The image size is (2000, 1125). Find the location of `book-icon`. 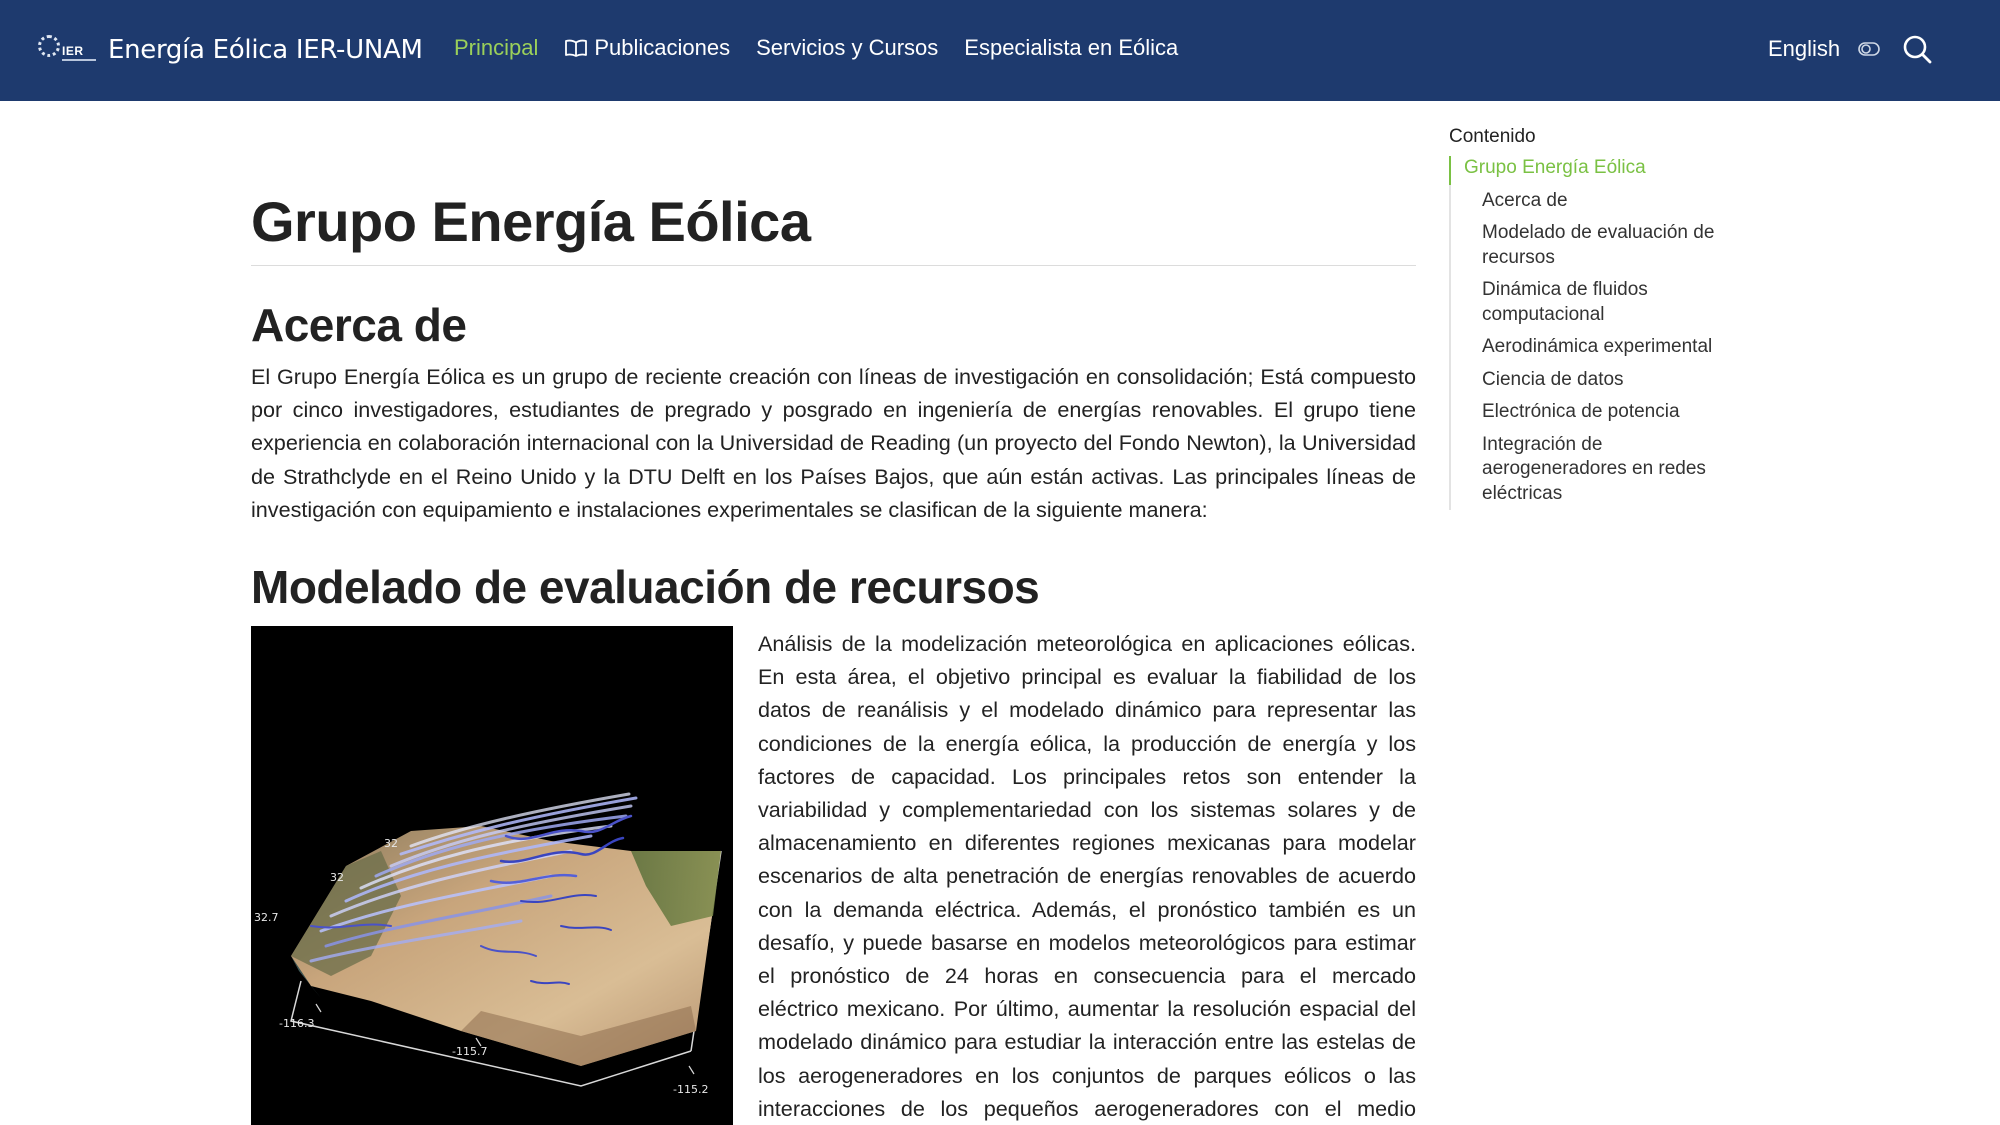

book-icon is located at coordinates (576, 48).